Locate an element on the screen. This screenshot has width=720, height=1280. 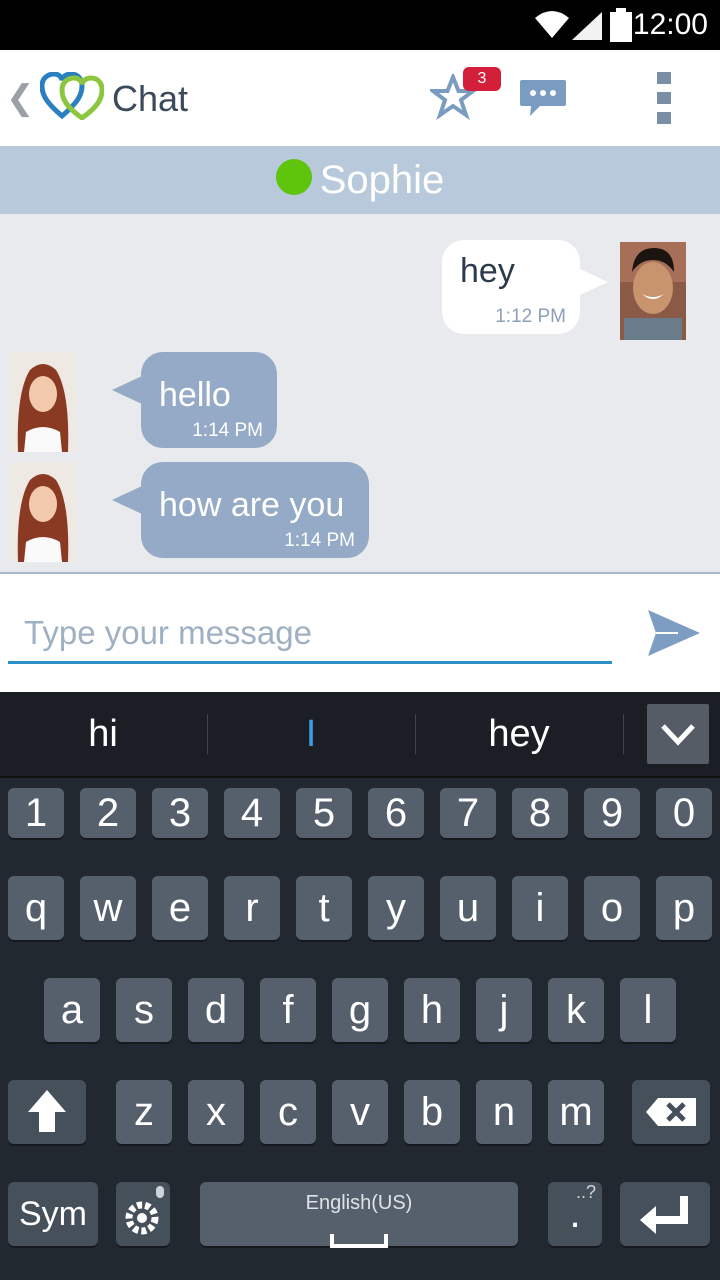
key-8: 8 is located at coordinates (540, 813).